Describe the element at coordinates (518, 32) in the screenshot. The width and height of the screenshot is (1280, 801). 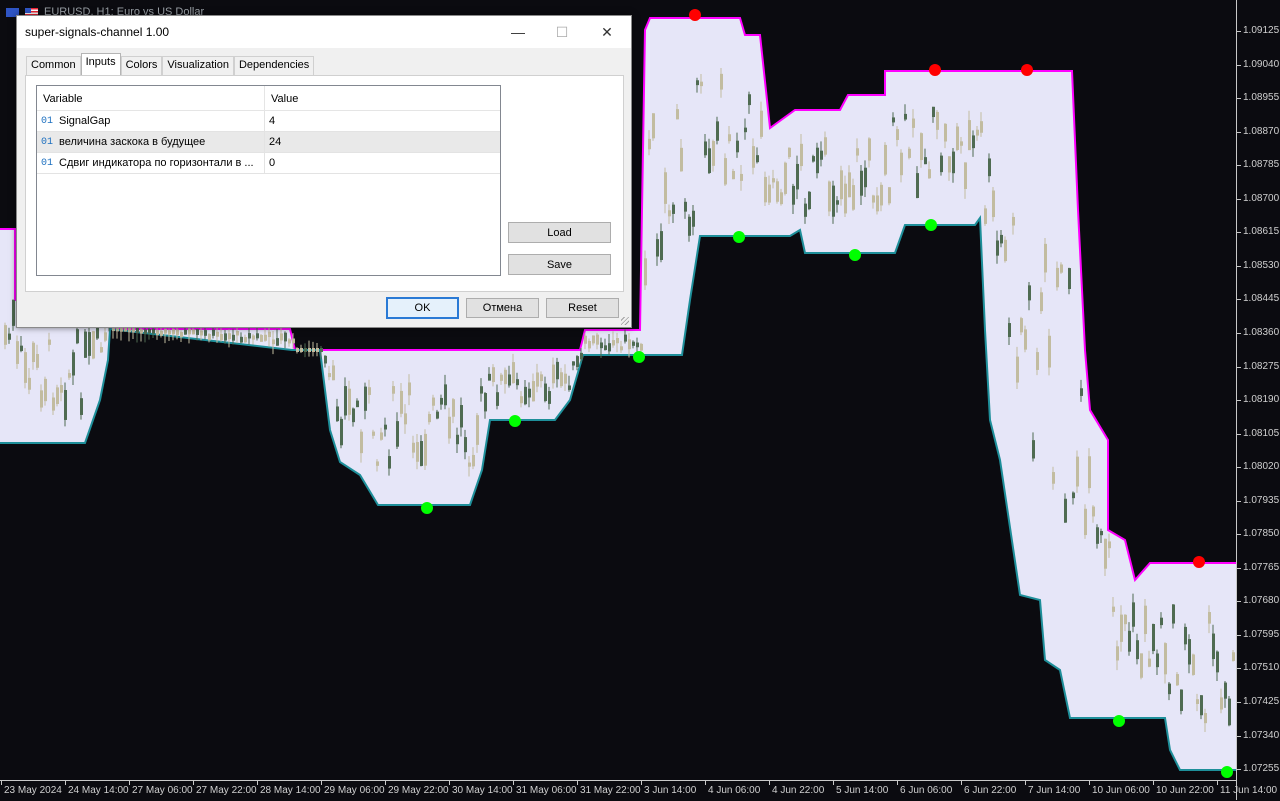
I see `minimize-icon: —` at that location.